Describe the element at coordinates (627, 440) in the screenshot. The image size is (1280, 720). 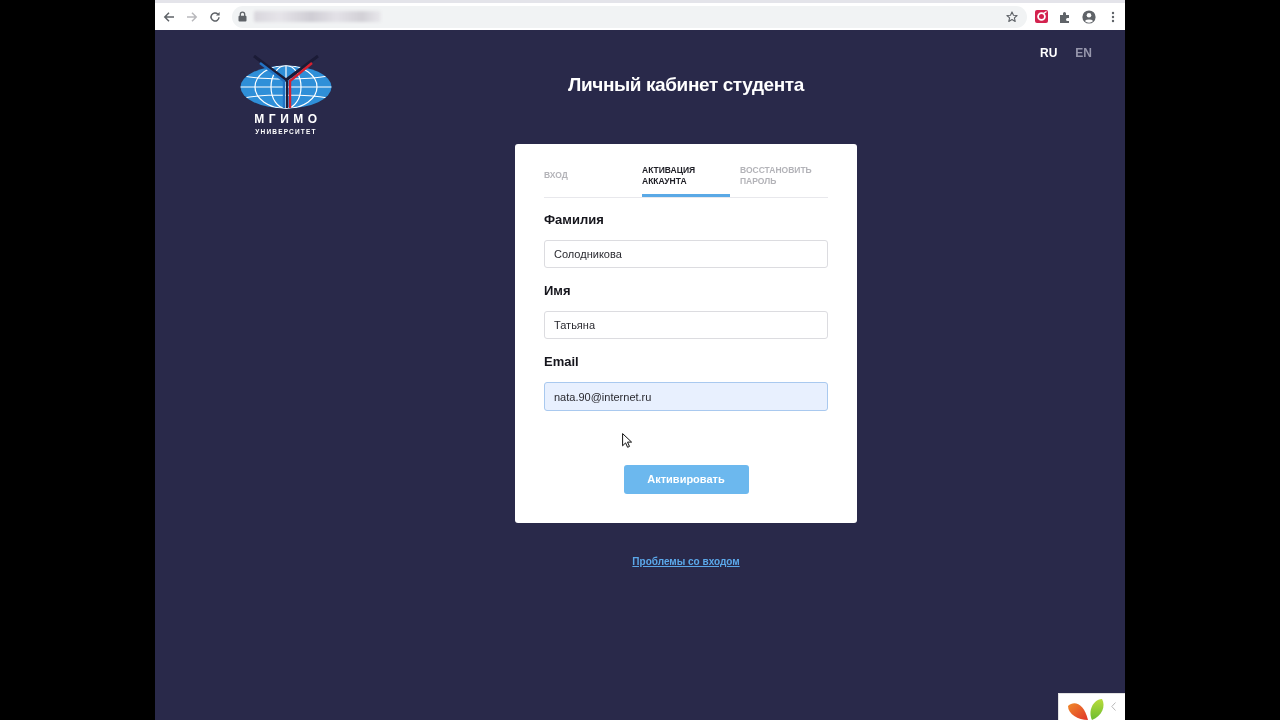
I see `mouse-pointer-icon` at that location.